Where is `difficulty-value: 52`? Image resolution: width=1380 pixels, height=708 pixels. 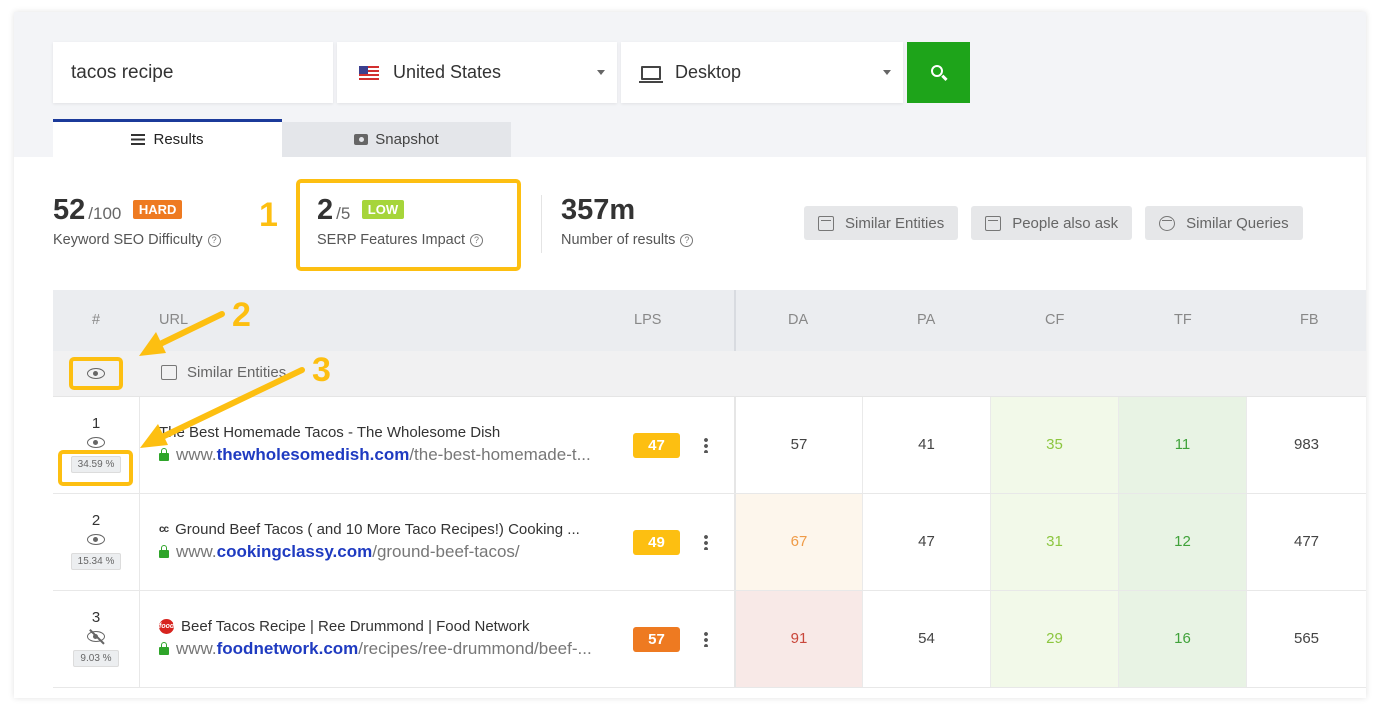 difficulty-value: 52 is located at coordinates (69, 210).